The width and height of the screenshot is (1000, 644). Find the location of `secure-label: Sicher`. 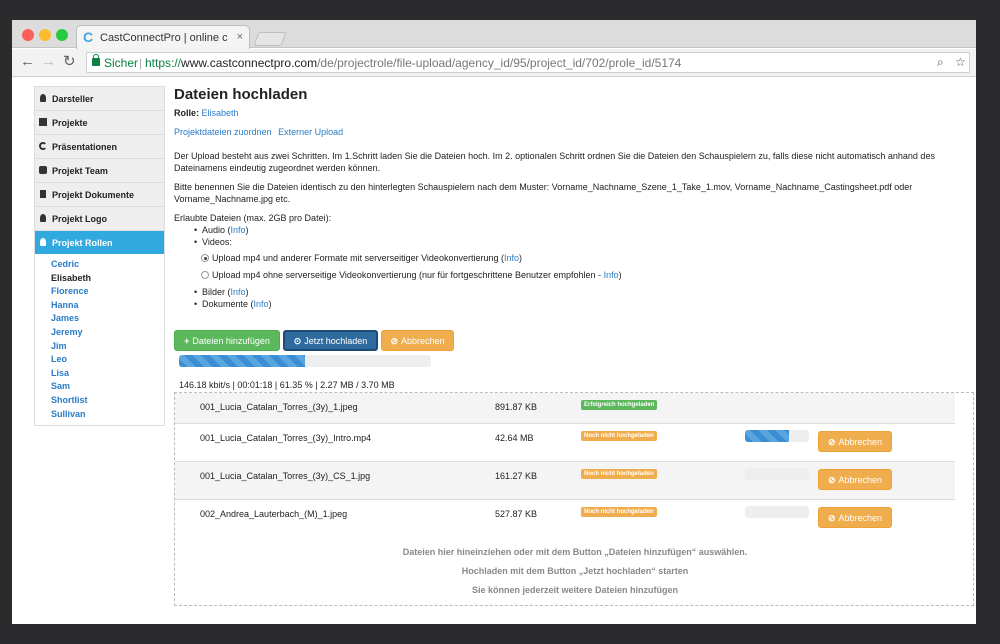

secure-label: Sicher is located at coordinates (121, 63).